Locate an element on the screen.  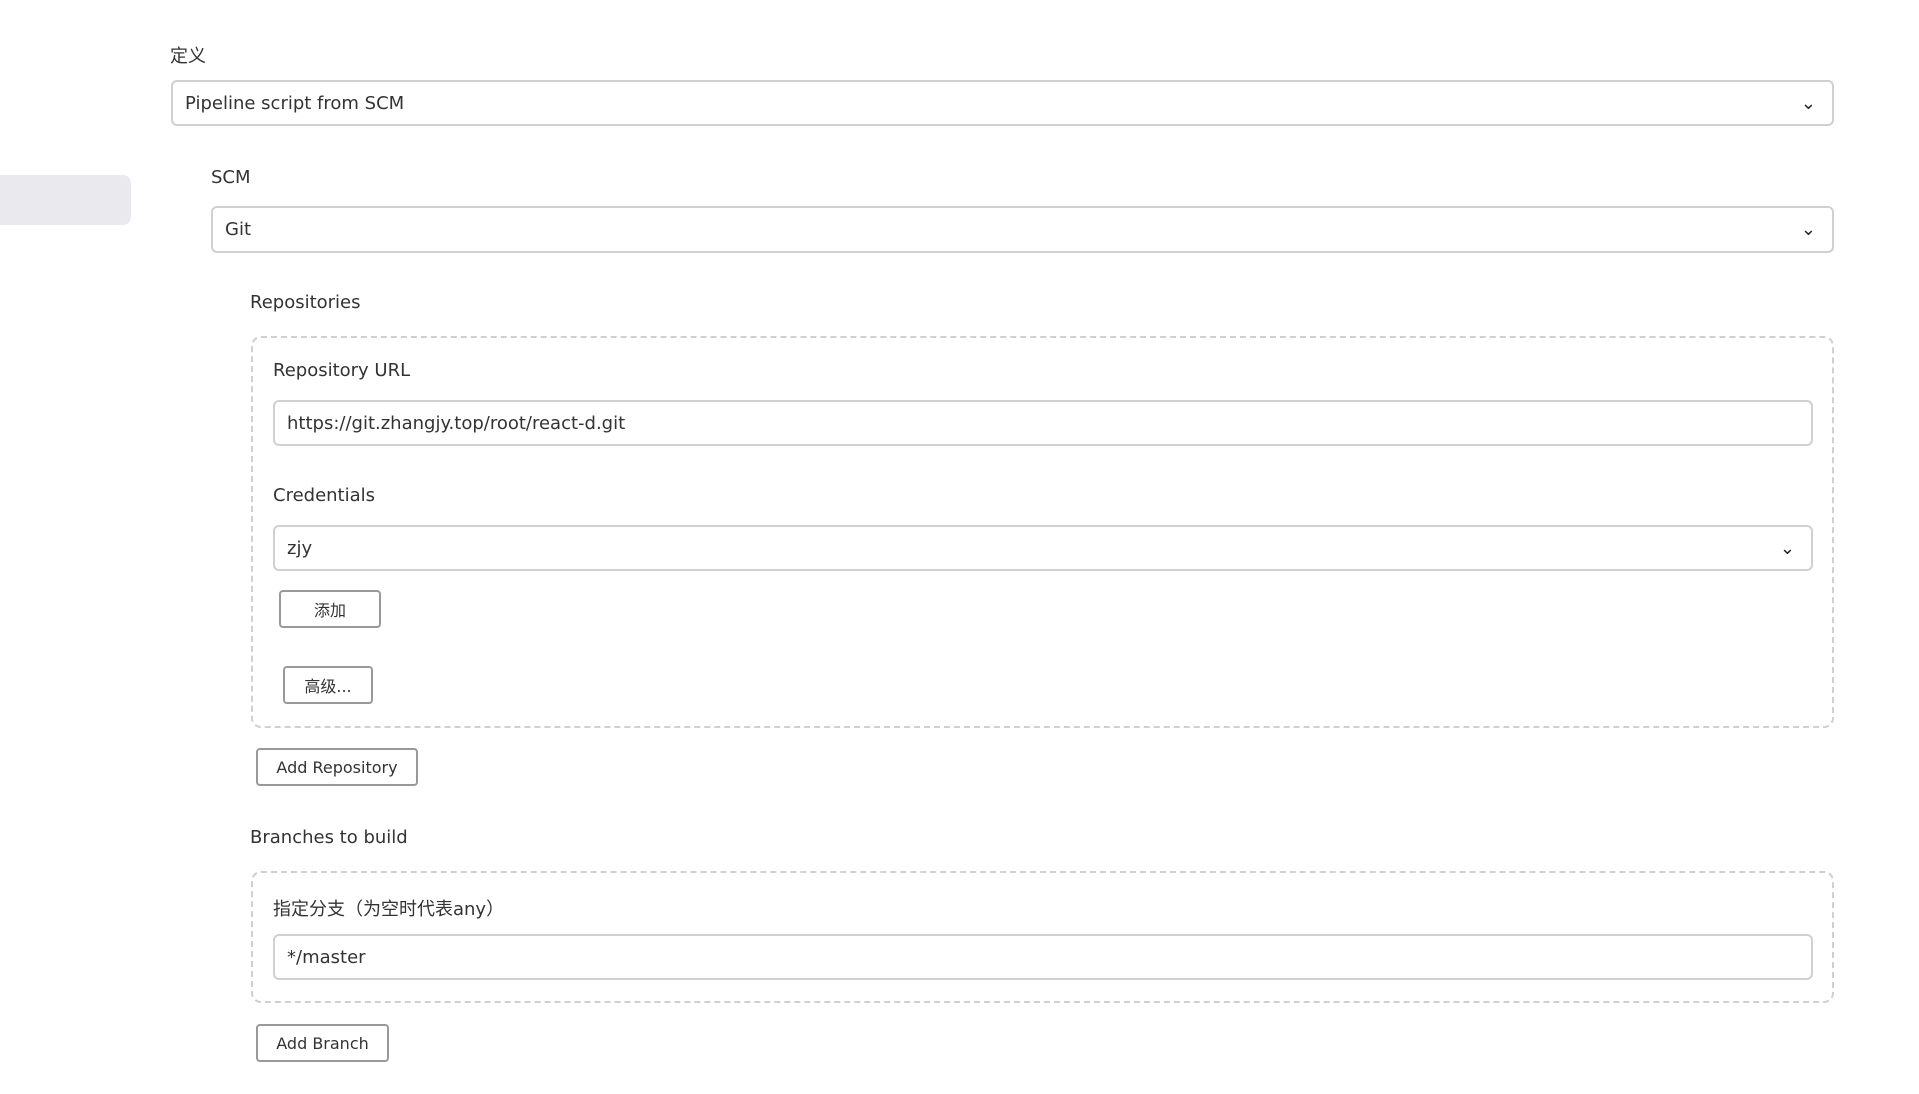
add-branch-label: Add Branch is located at coordinates (322, 1043).